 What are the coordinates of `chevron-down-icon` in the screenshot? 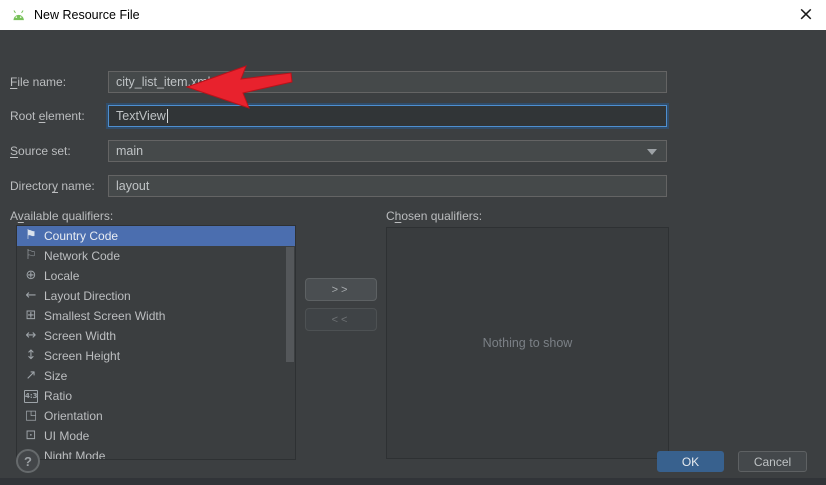 It's located at (652, 152).